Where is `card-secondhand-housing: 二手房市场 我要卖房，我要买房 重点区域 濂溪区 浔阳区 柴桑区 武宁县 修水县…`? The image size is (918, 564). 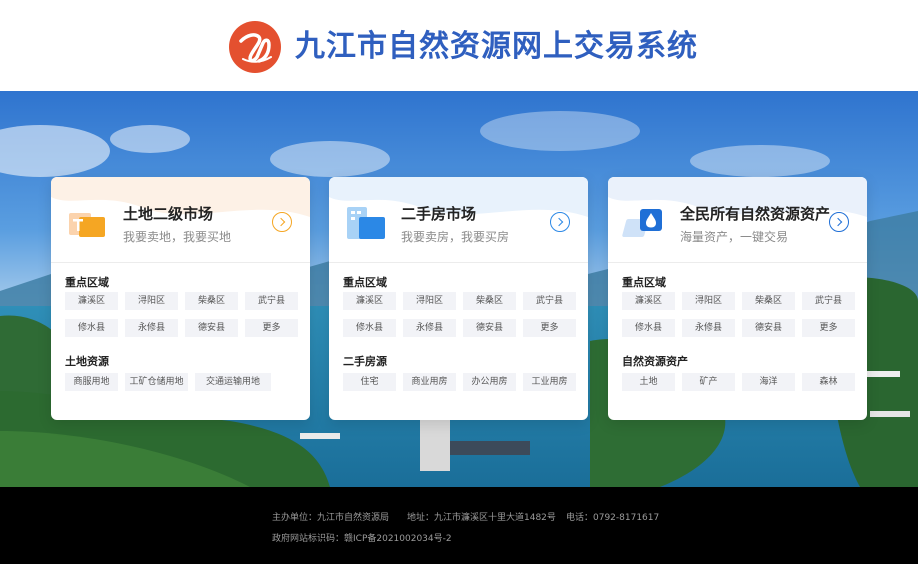 card-secondhand-housing: 二手房市场 我要卖房，我要买房 重点区域 濂溪区 浔阳区 柴桑区 武宁县 修水县… is located at coordinates (458, 298).